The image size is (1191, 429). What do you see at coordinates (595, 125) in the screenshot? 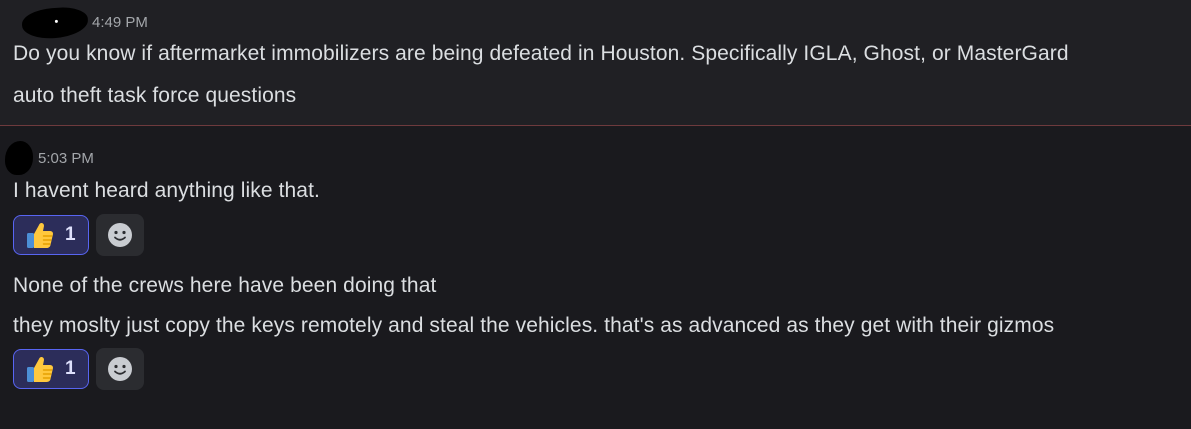
I see `new-messages-divider` at bounding box center [595, 125].